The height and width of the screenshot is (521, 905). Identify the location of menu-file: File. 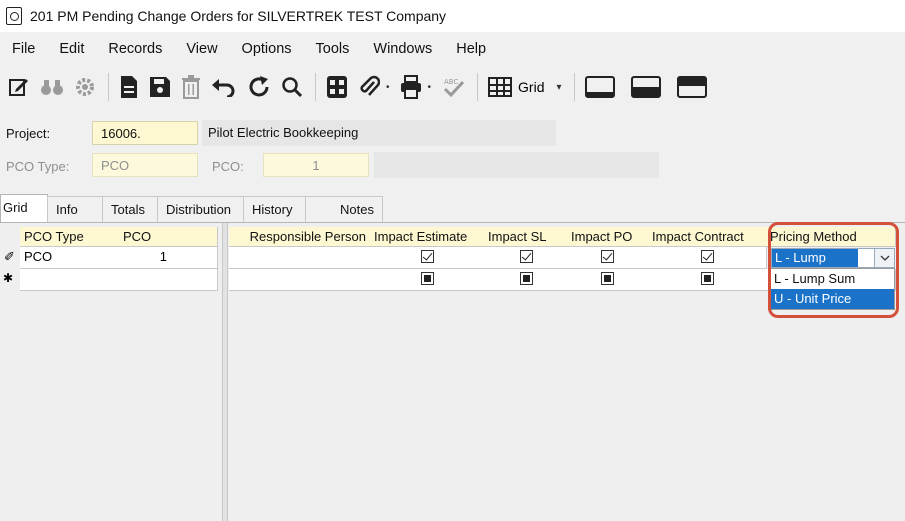
(23, 49).